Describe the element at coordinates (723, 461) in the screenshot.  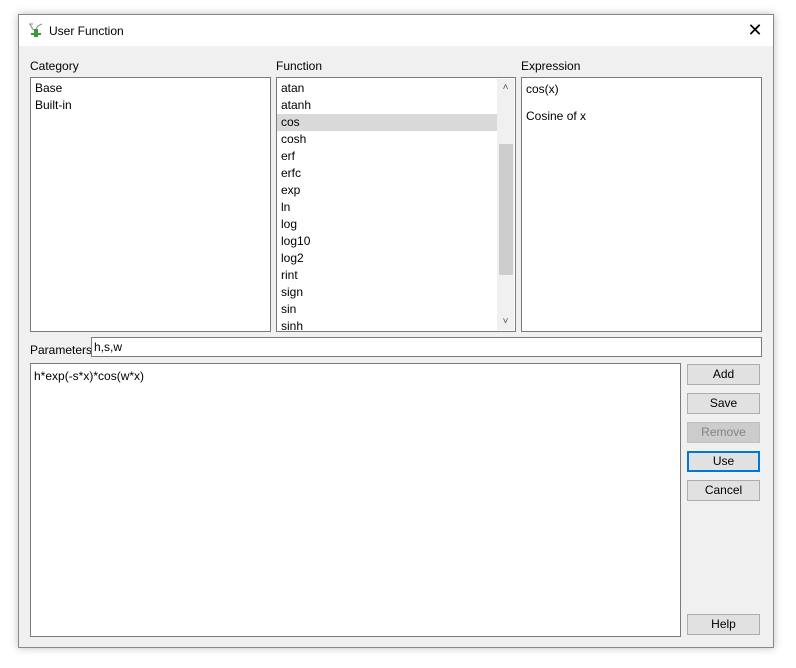
I see `use-button: Use` at that location.